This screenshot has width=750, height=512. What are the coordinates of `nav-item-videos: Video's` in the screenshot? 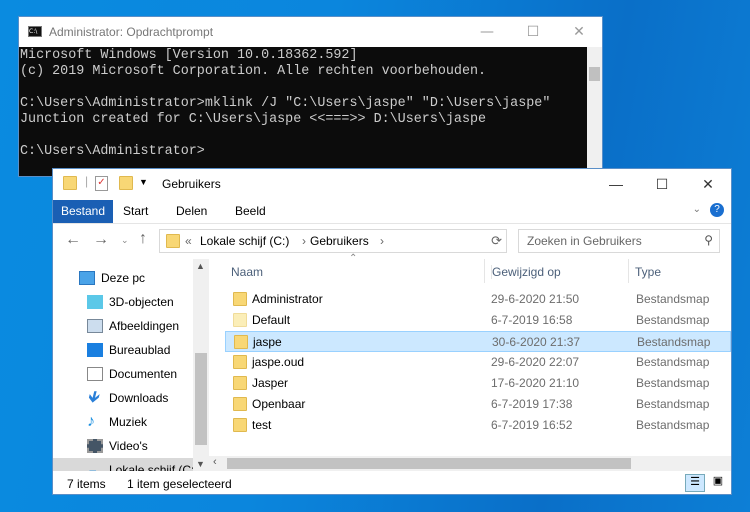 It's located at (117, 446).